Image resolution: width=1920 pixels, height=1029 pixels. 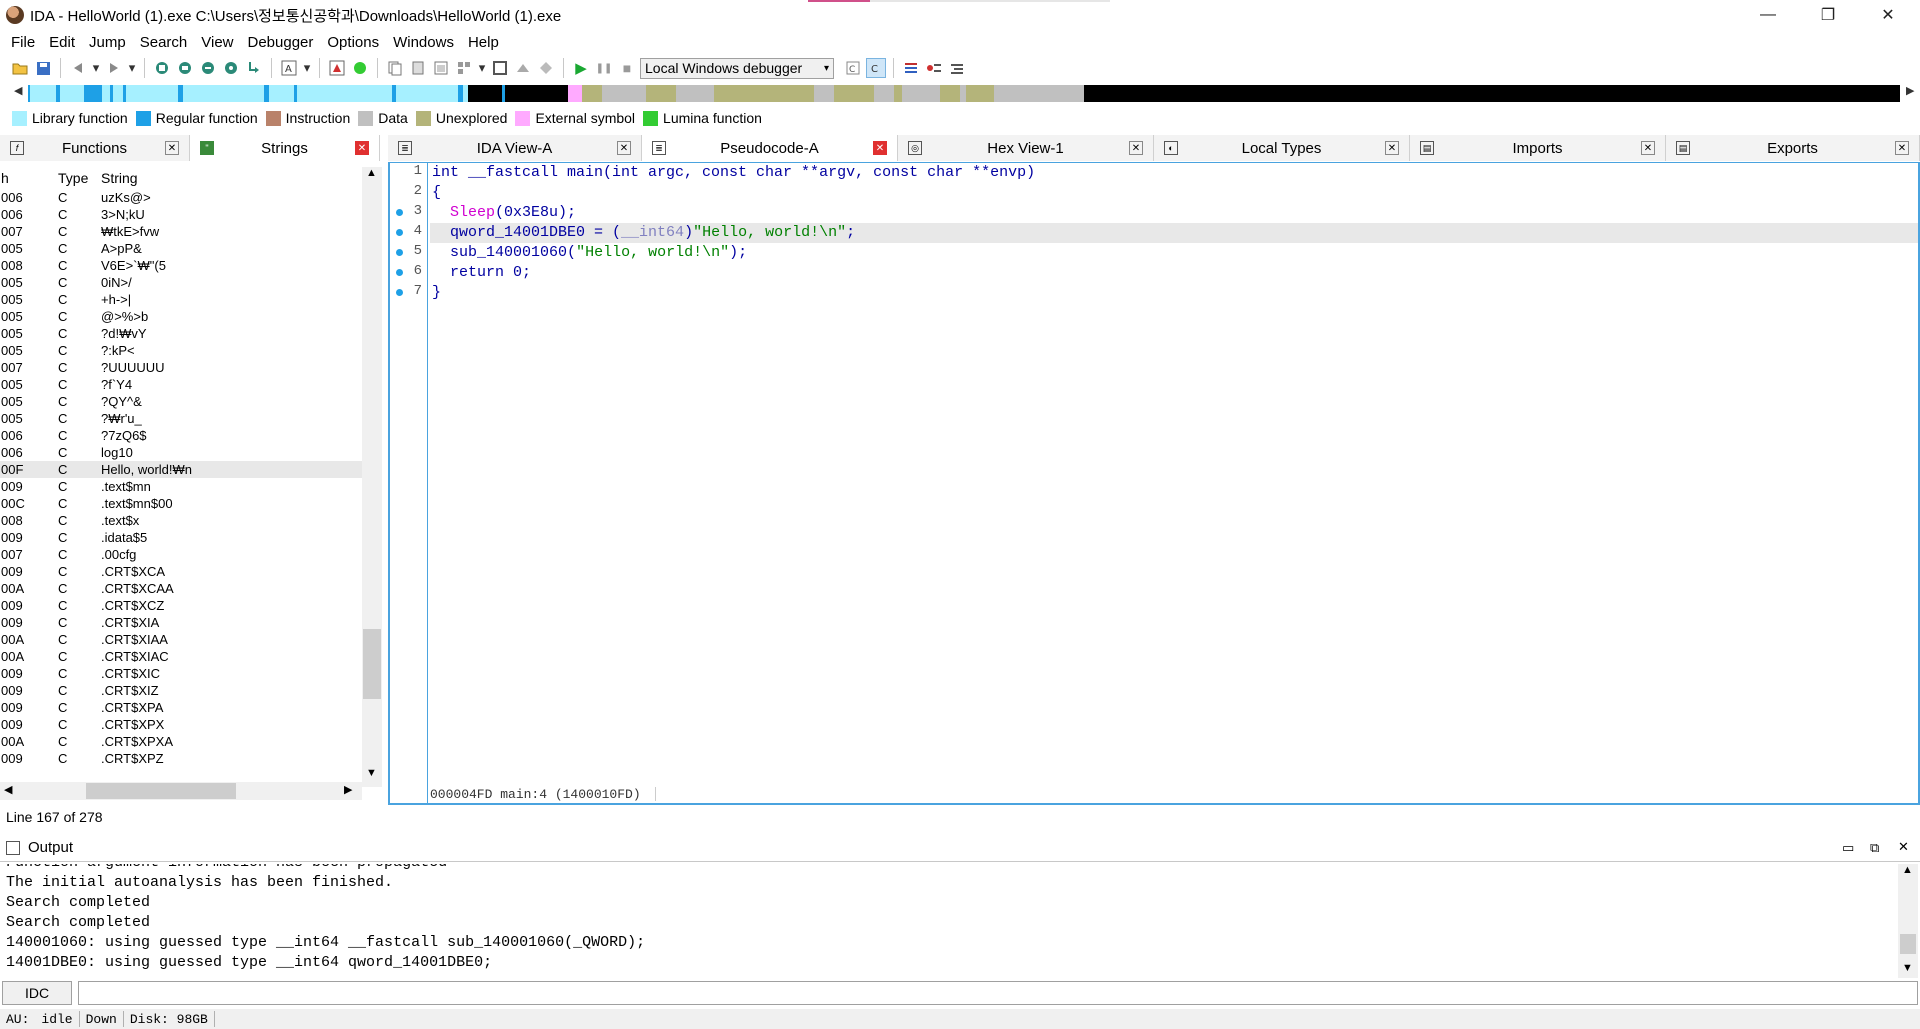 What do you see at coordinates (604, 68) in the screenshot?
I see `pause-icon: ❚❚` at bounding box center [604, 68].